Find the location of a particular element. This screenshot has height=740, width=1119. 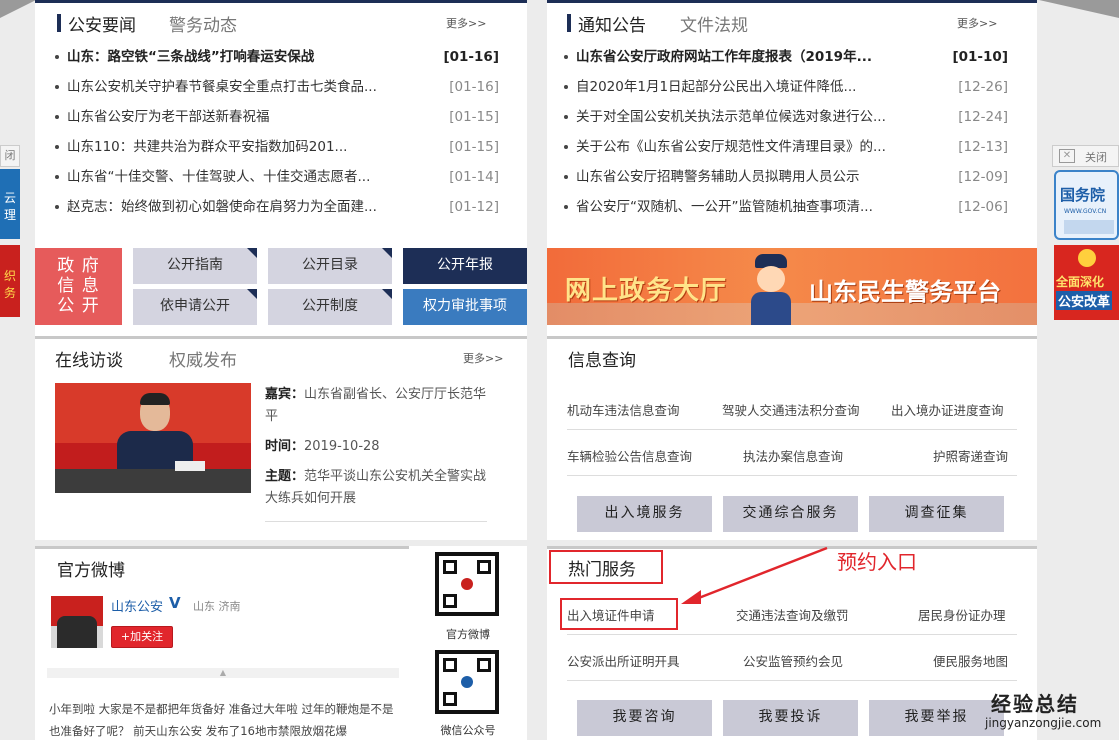

hot-link-service-map: 便民服务地图 is located at coordinates (970, 660).